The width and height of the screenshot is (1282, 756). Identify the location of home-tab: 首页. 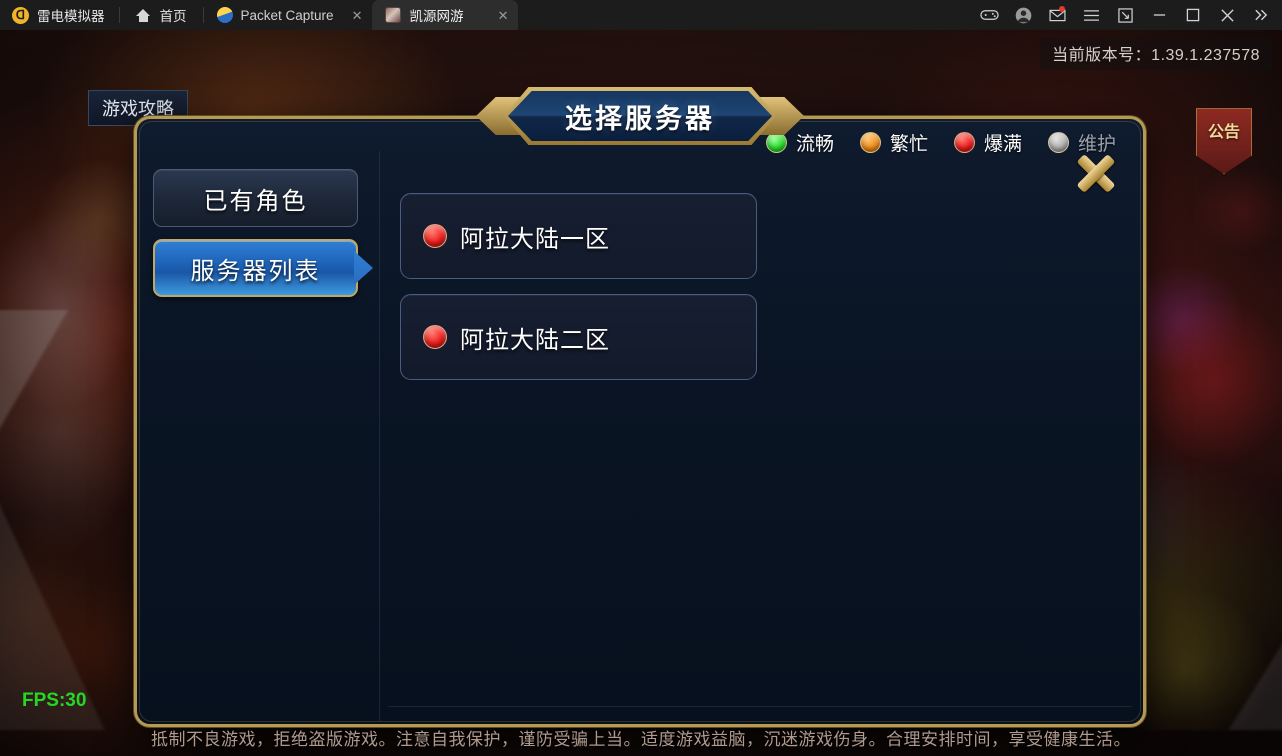
(161, 15).